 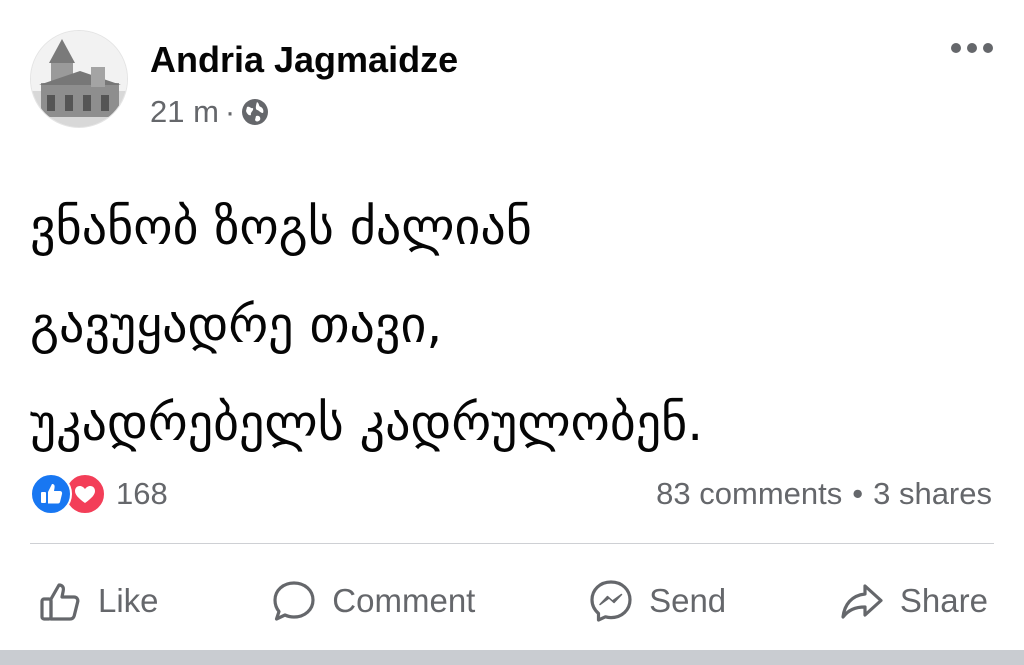 I want to click on author-name: Andria Jagmaidze, so click(x=304, y=60).